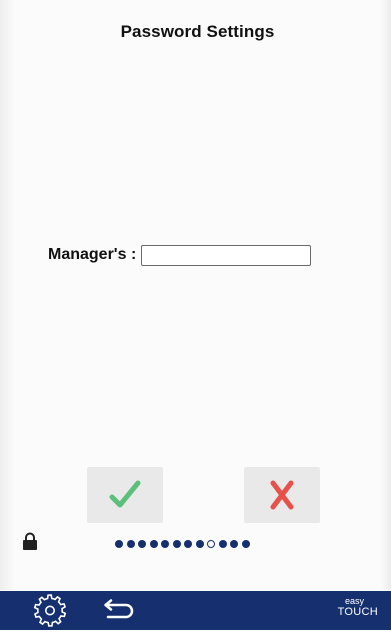 The height and width of the screenshot is (635, 391). I want to click on lock-icon, so click(30, 541).